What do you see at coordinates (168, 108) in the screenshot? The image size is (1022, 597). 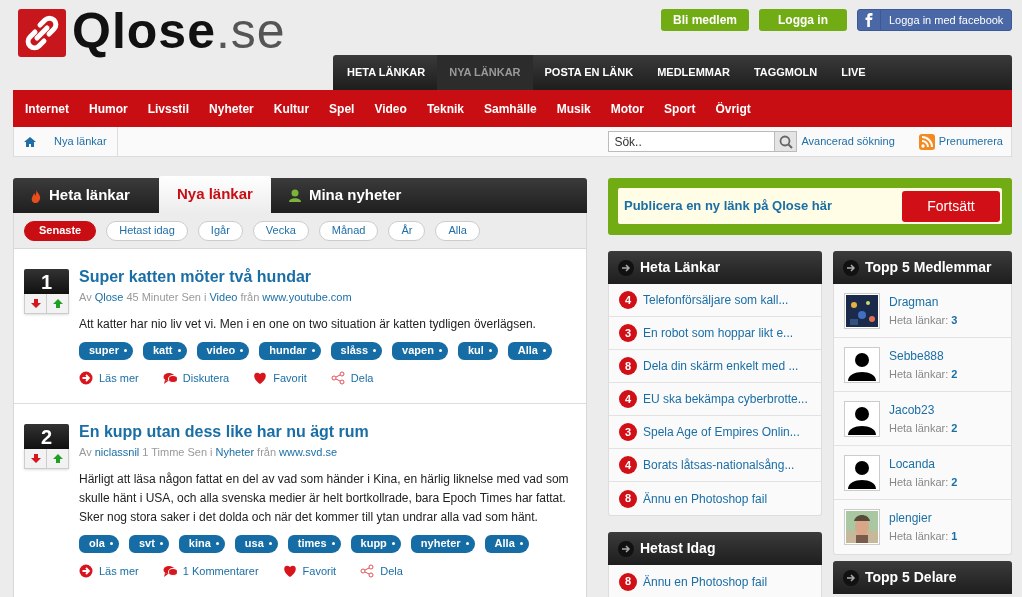 I see `category-link: Livsstil` at bounding box center [168, 108].